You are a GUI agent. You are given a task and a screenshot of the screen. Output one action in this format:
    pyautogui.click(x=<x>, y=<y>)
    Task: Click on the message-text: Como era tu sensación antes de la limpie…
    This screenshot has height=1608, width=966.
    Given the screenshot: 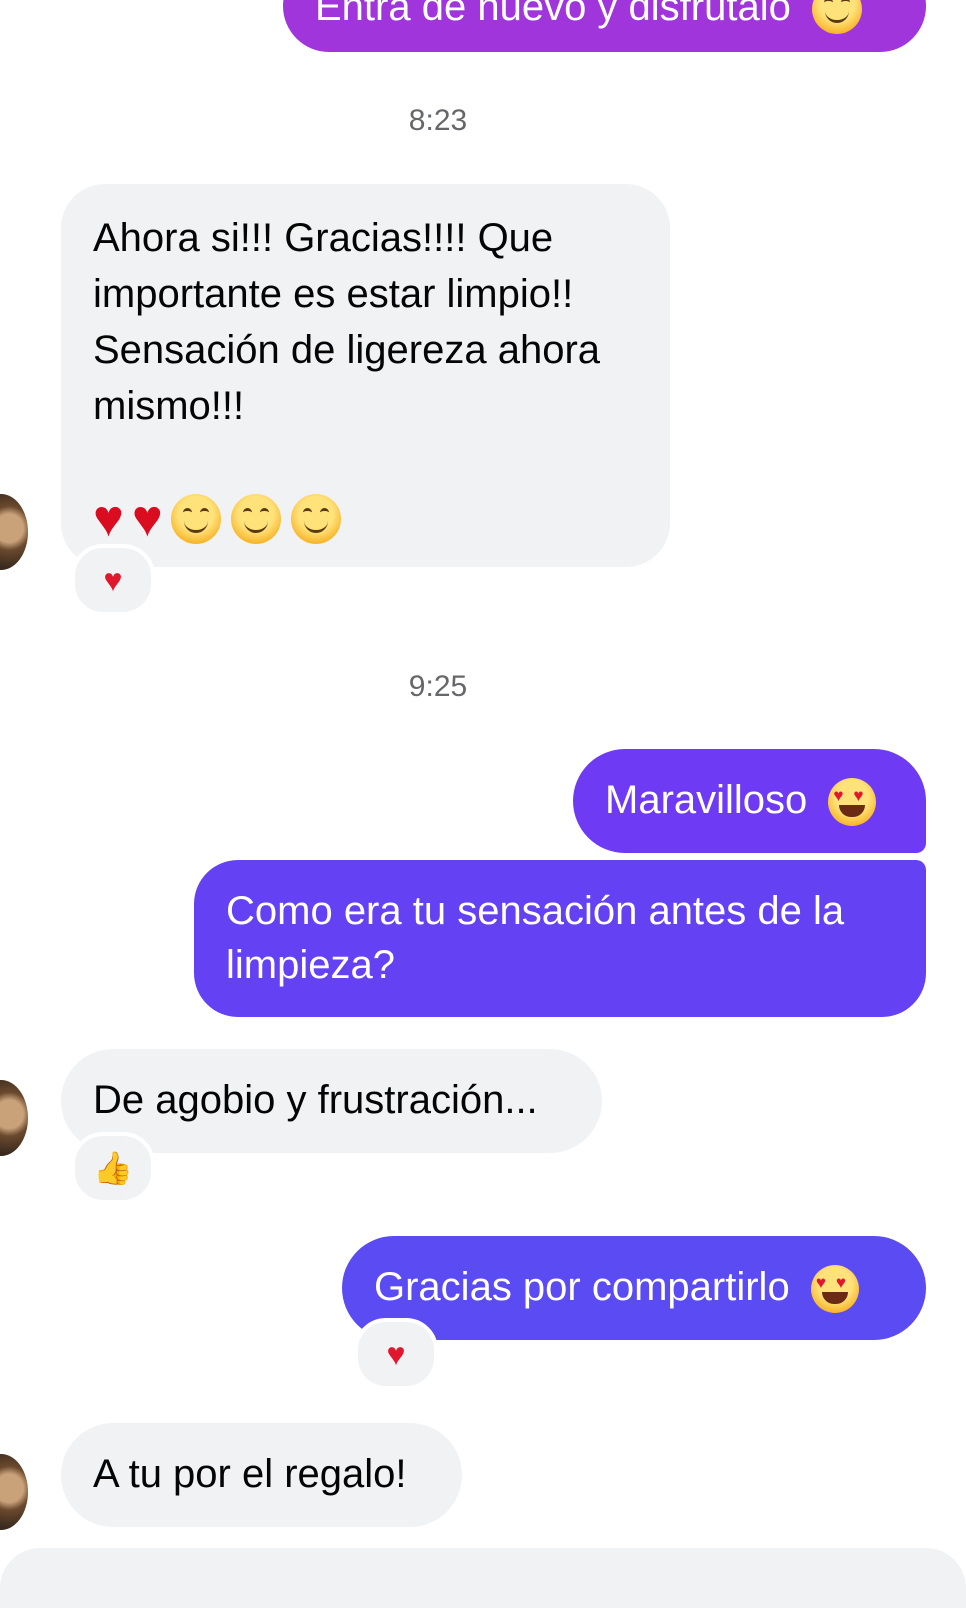 What is the action you would take?
    pyautogui.click(x=535, y=938)
    